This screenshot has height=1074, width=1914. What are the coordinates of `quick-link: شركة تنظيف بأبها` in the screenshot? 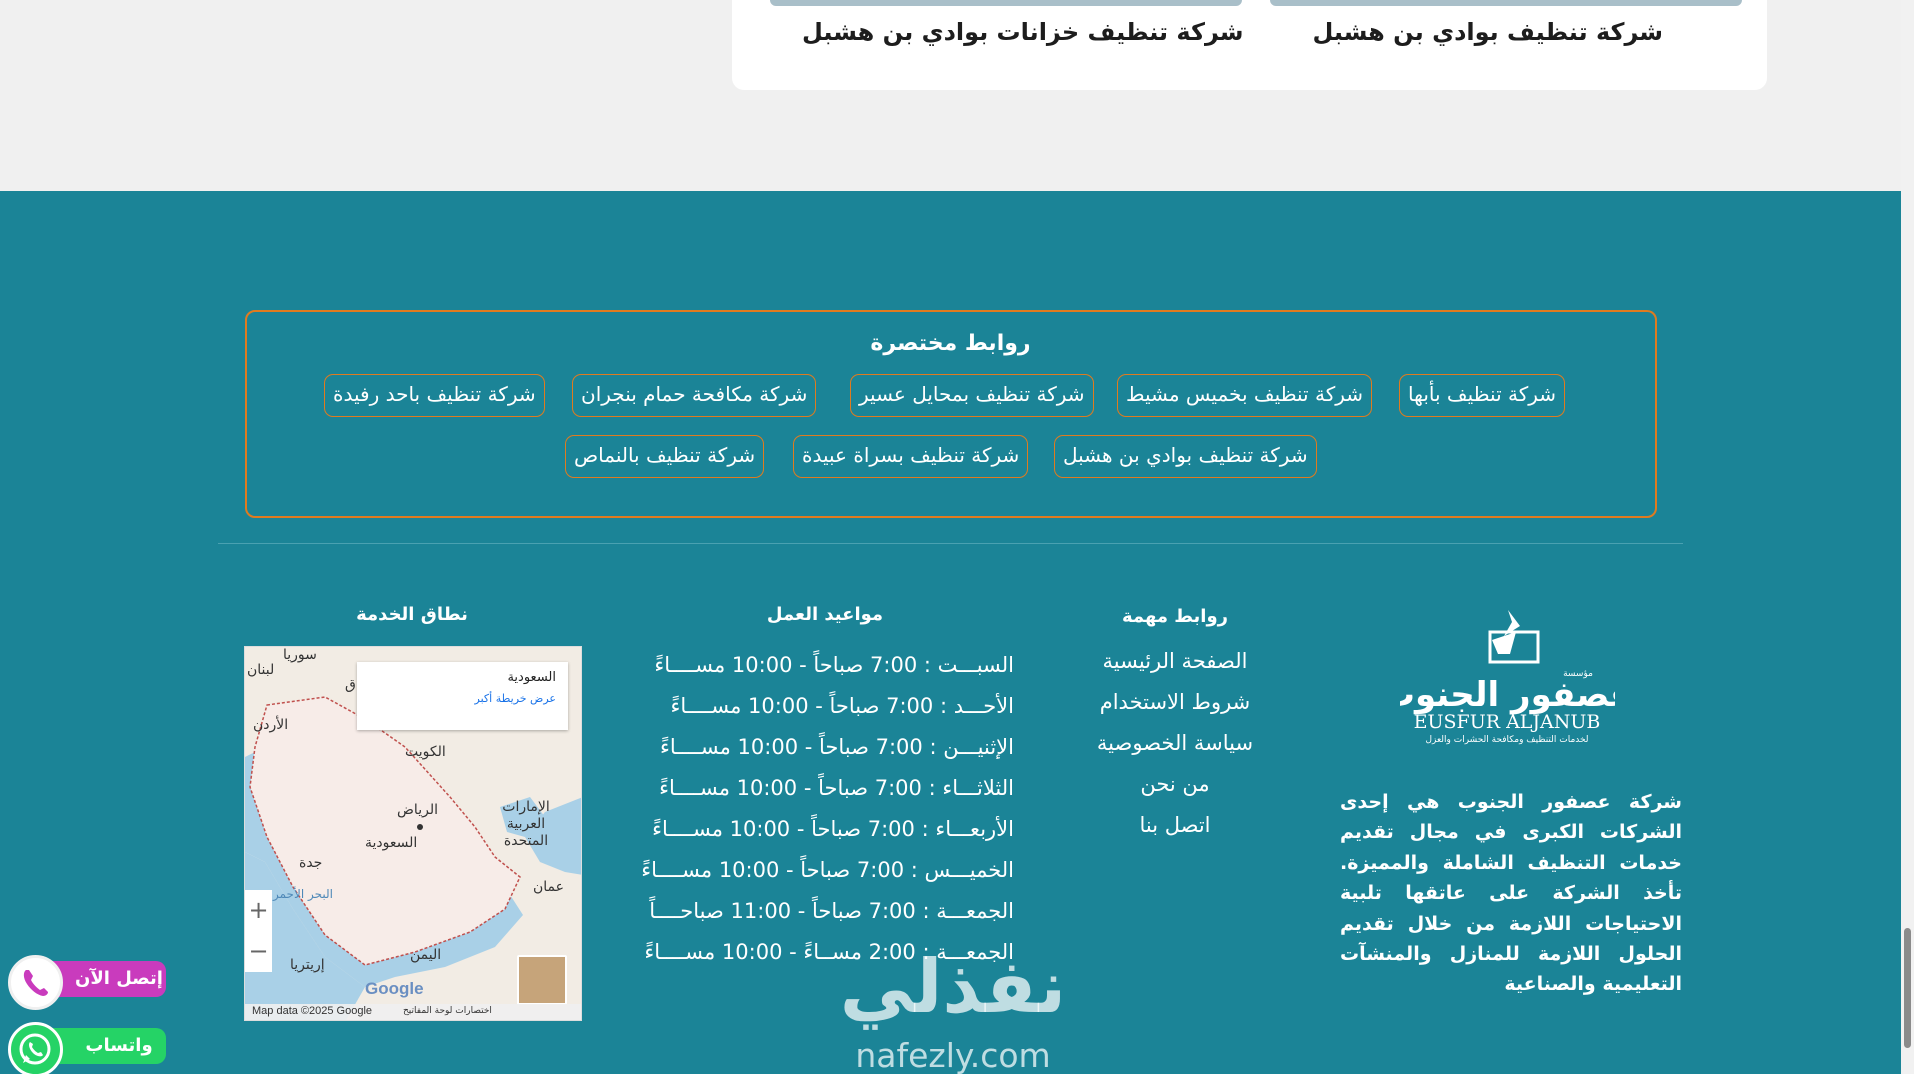 It's located at (1482, 395).